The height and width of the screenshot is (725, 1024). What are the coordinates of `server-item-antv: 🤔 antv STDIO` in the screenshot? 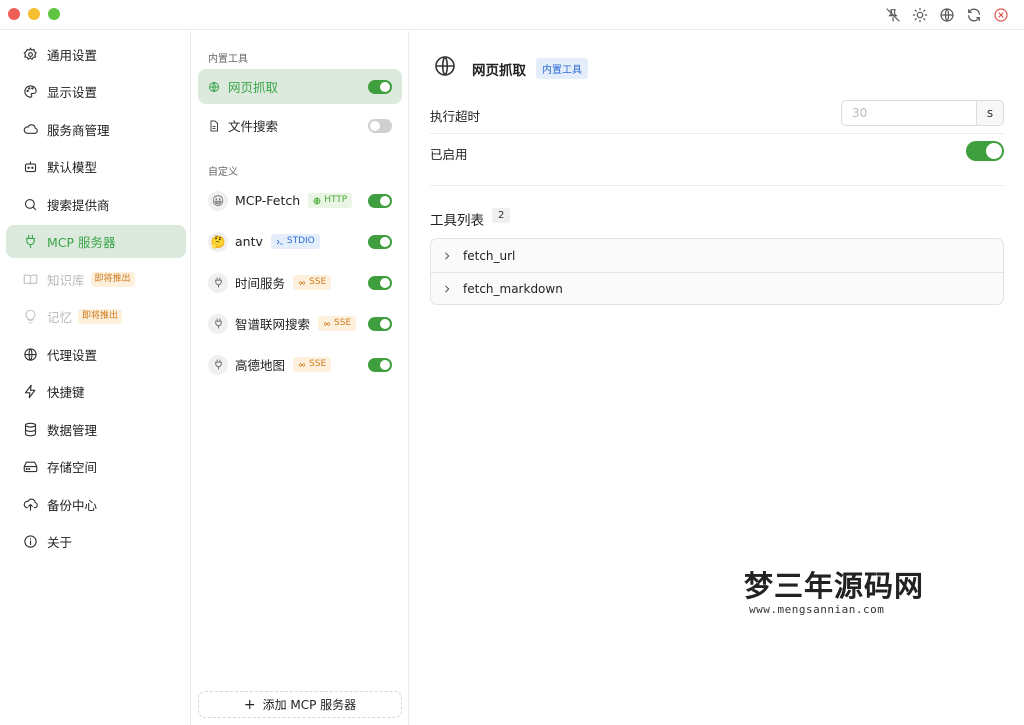 It's located at (300, 241).